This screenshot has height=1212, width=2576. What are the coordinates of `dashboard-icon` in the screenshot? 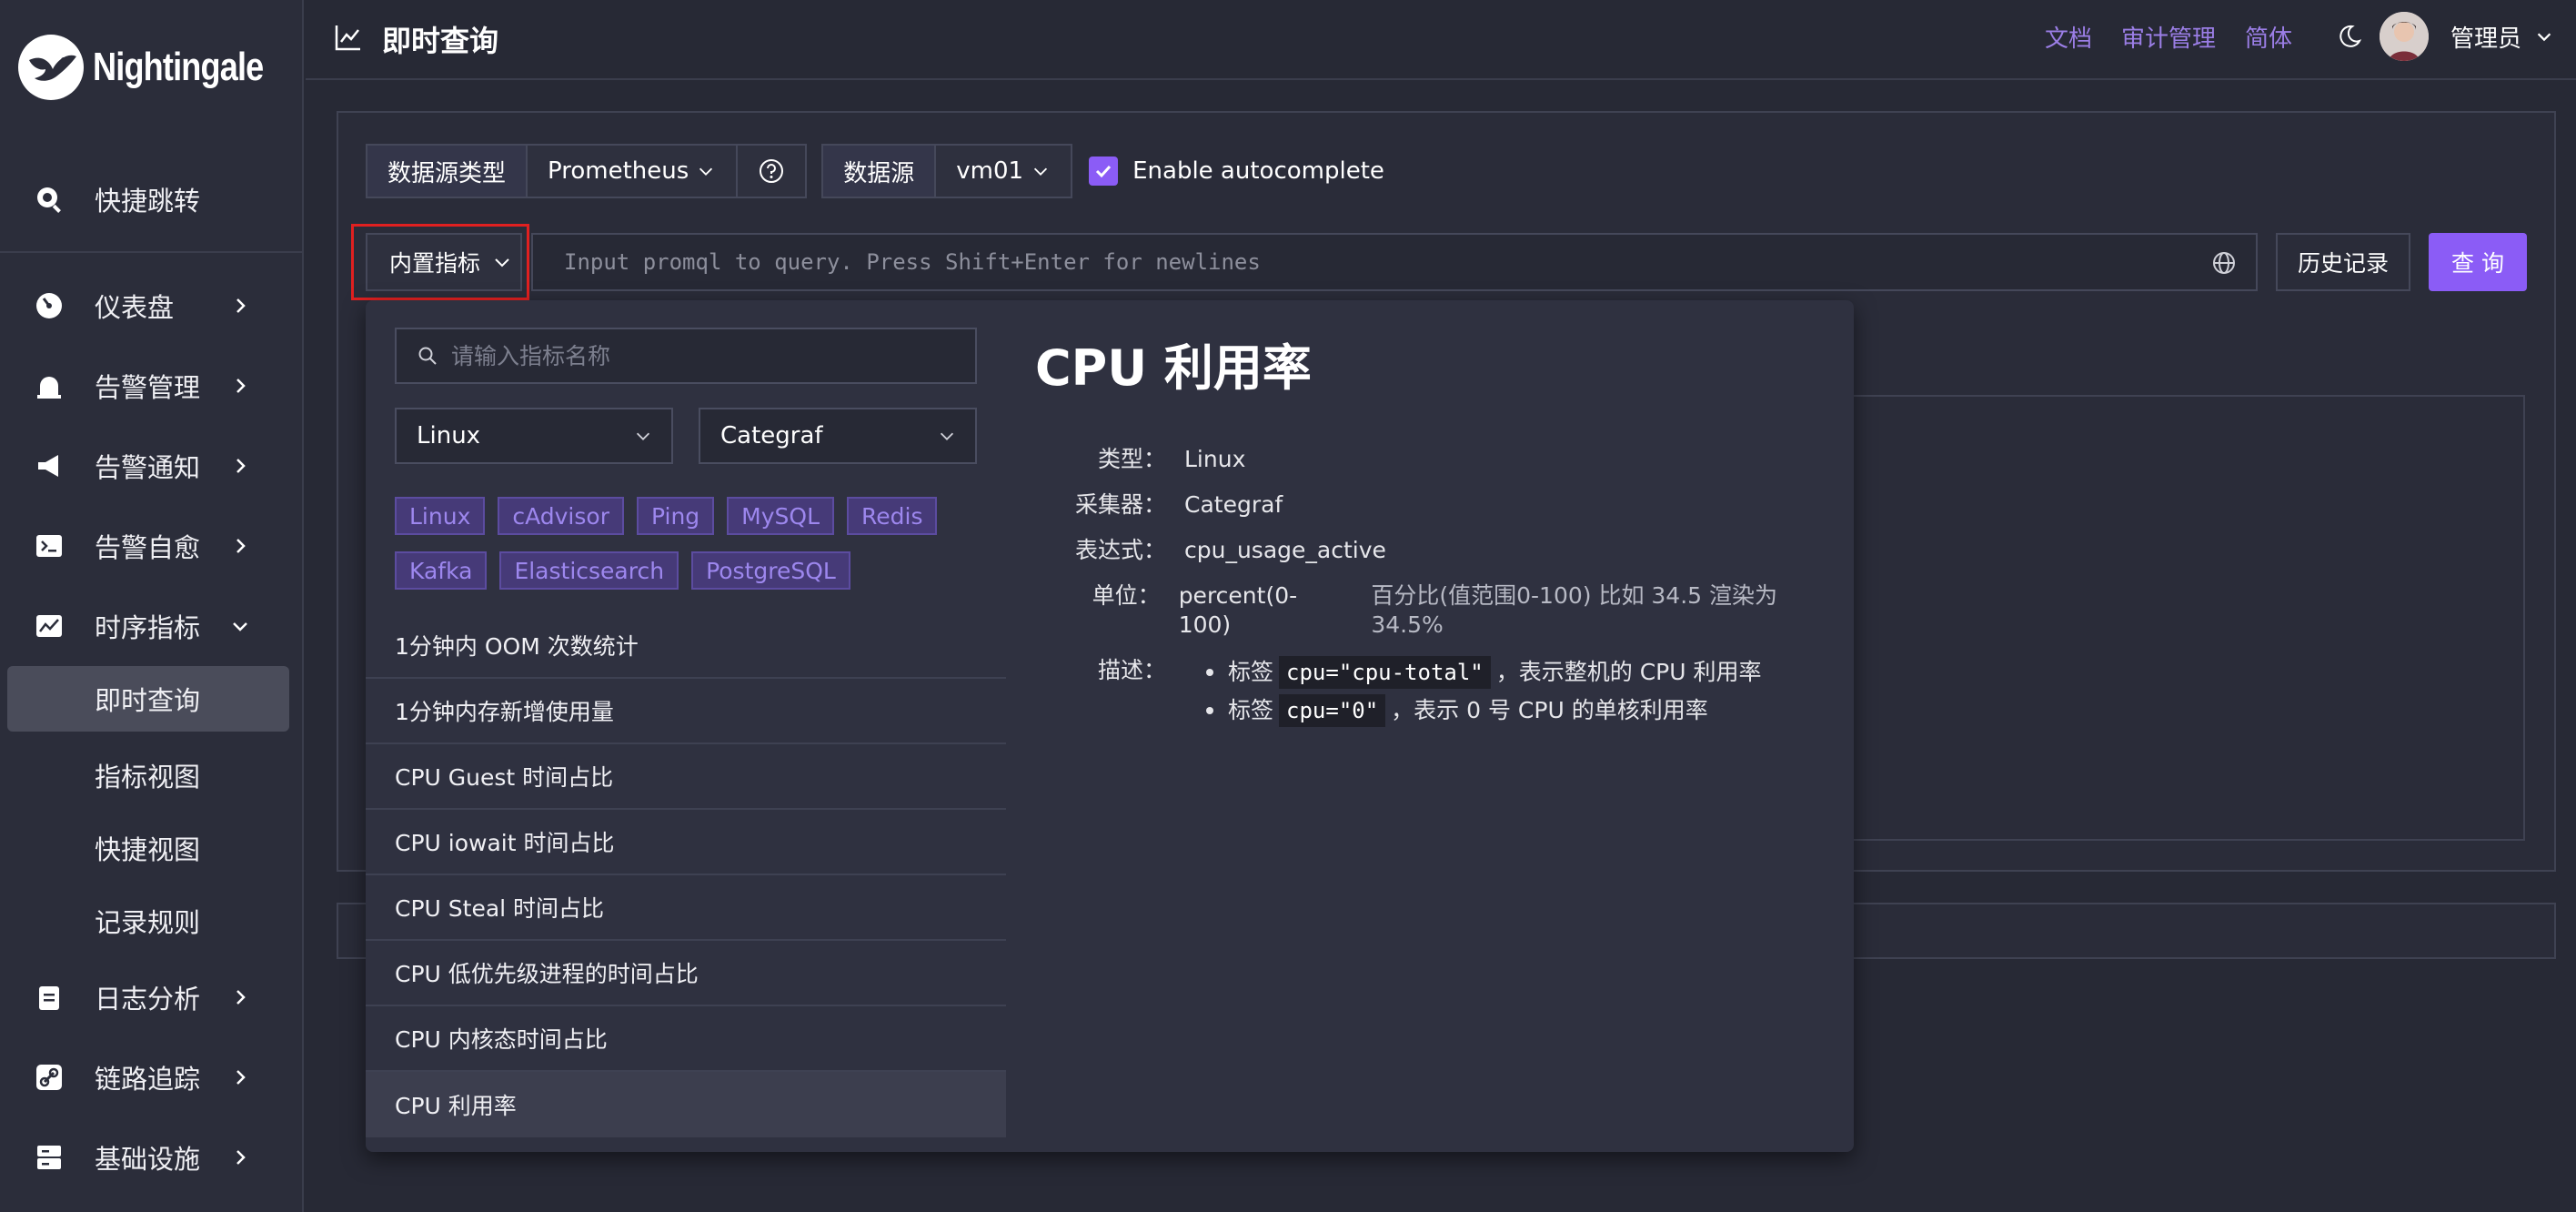 It's located at (49, 306).